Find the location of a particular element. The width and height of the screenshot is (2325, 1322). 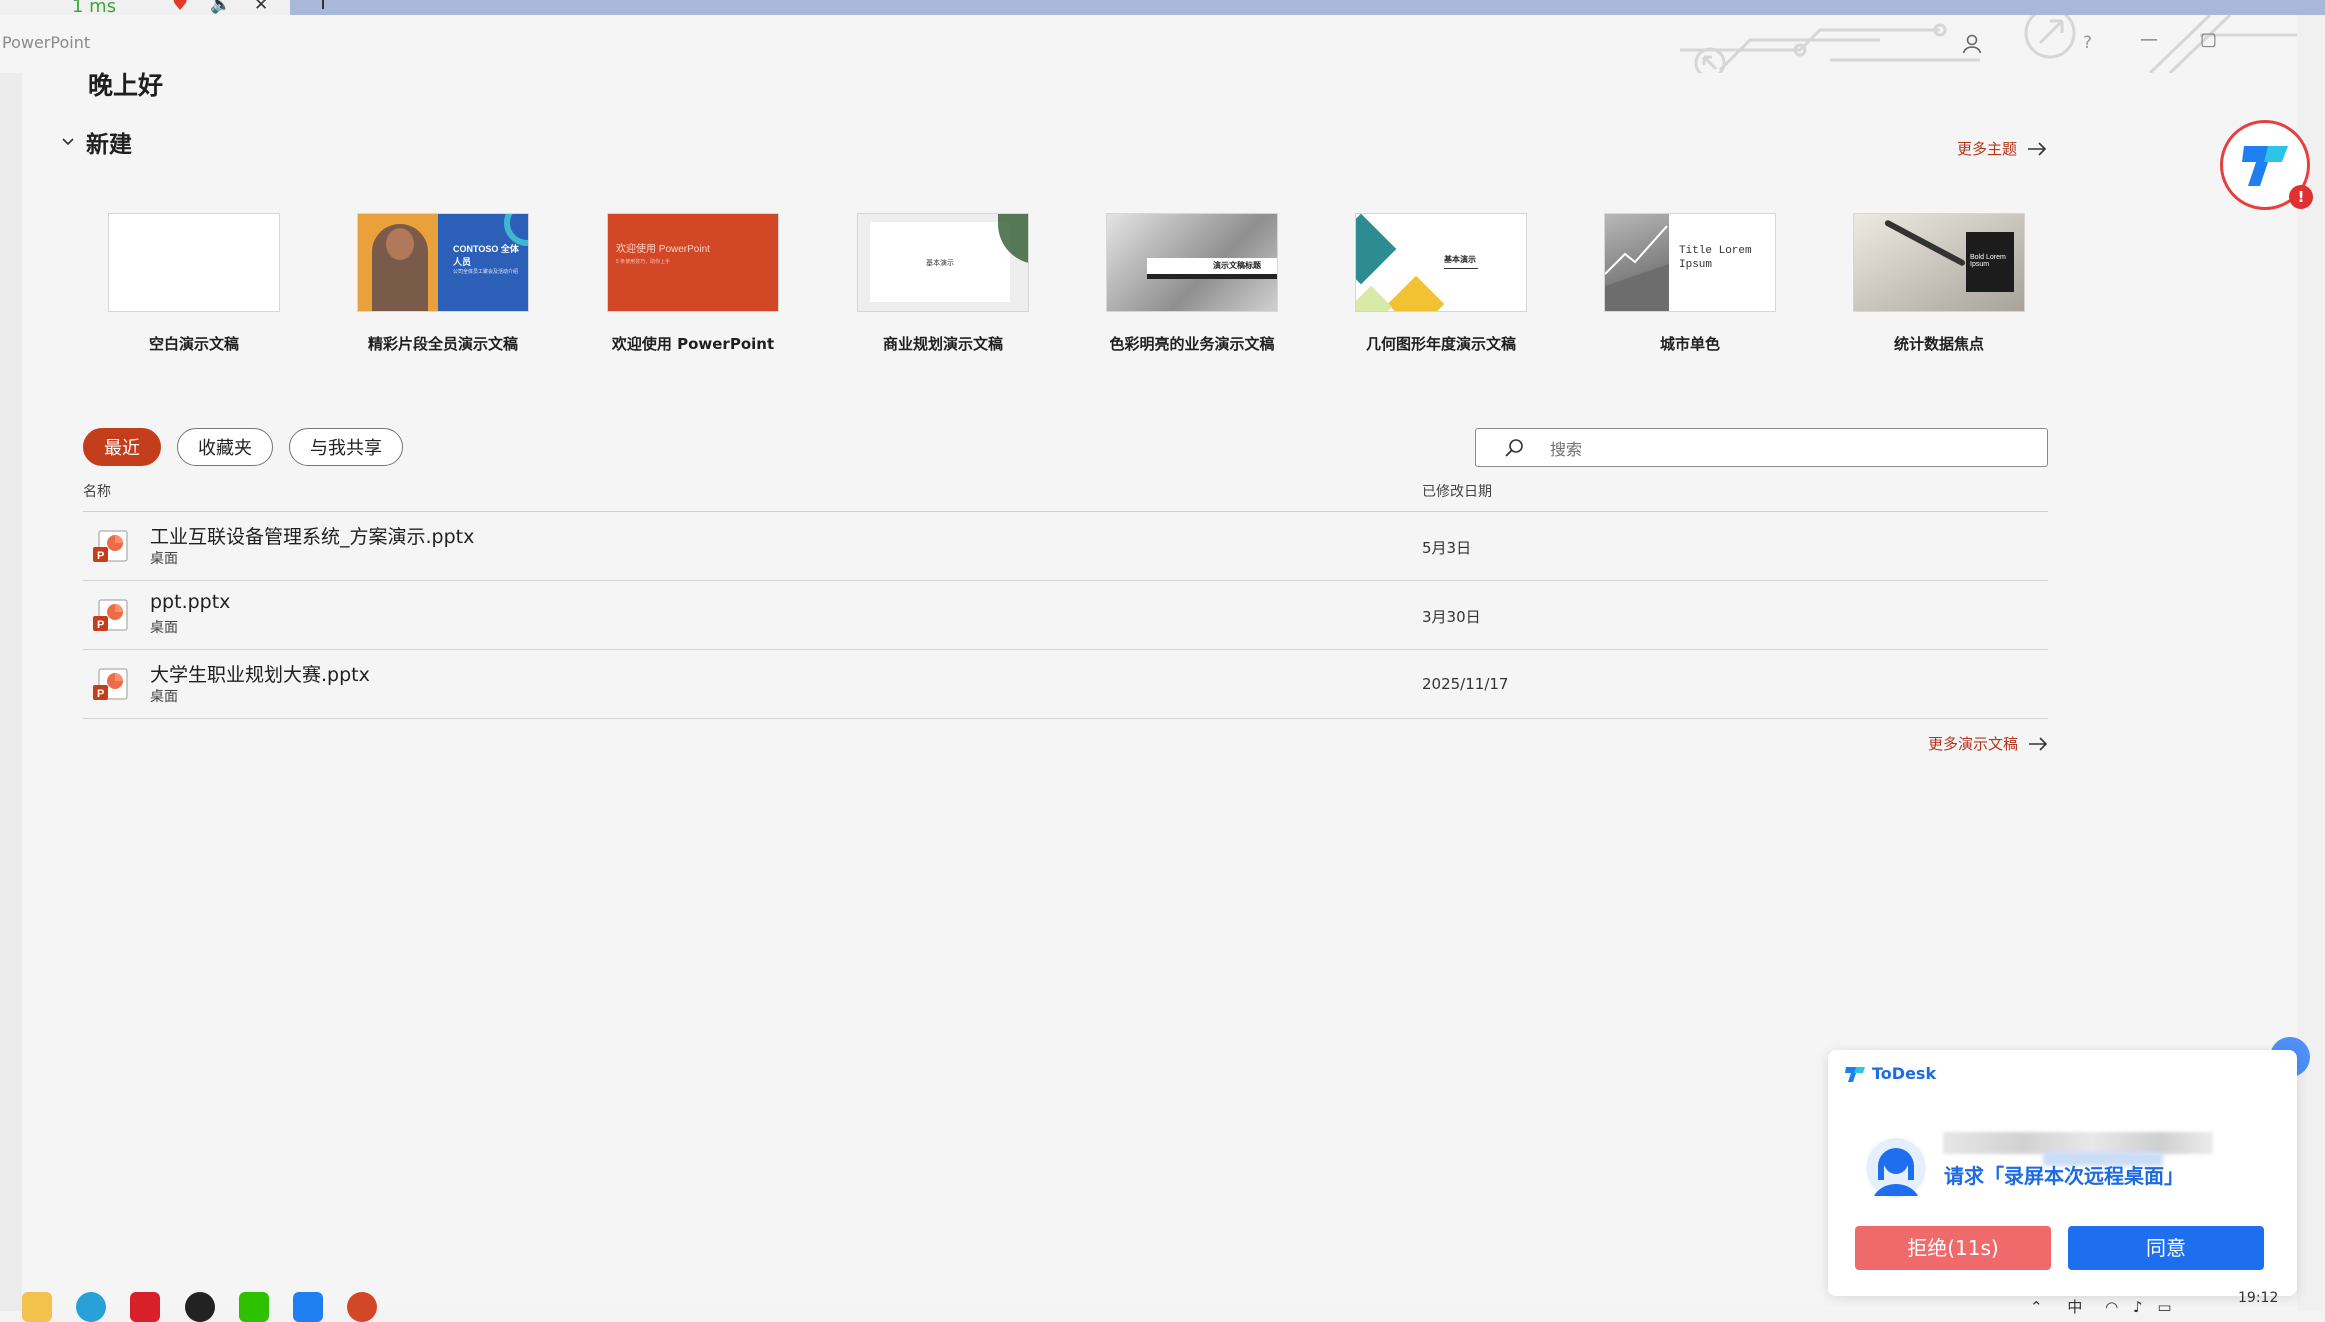

template-stats-focus: Bold Lorem Ipsum 统计数据焦点 is located at coordinates (1939, 283).